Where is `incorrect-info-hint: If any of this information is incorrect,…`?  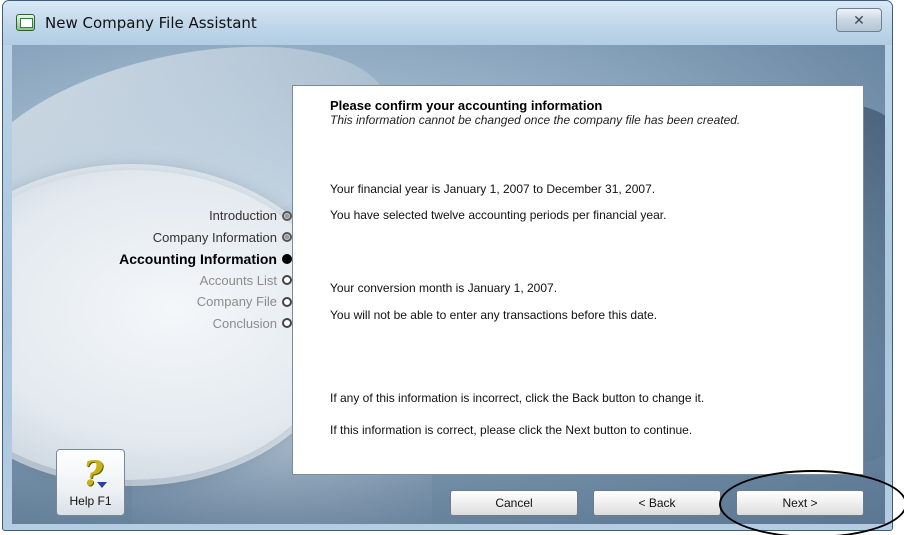 incorrect-info-hint: If any of this information is incorrect,… is located at coordinates (517, 398).